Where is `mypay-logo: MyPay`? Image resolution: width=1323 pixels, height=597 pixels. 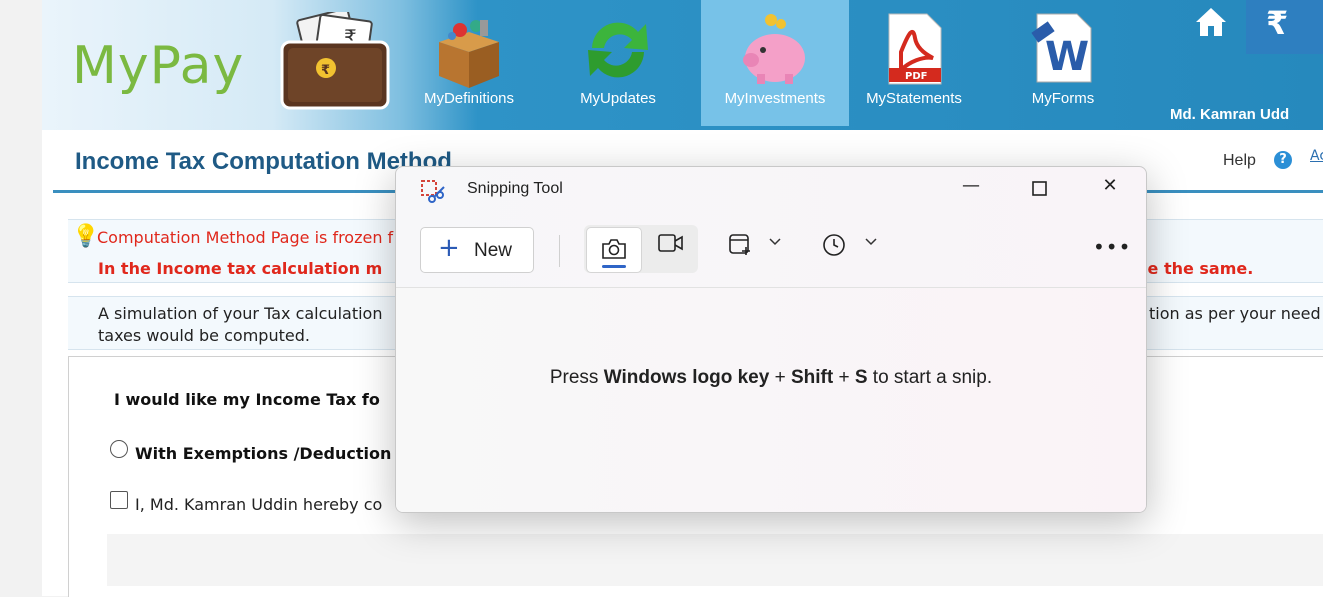 mypay-logo: MyPay is located at coordinates (158, 66).